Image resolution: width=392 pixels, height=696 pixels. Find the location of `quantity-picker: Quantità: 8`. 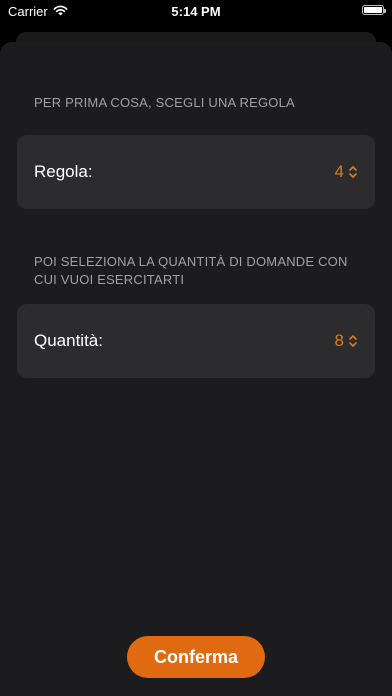

quantity-picker: Quantità: 8 is located at coordinates (196, 341).